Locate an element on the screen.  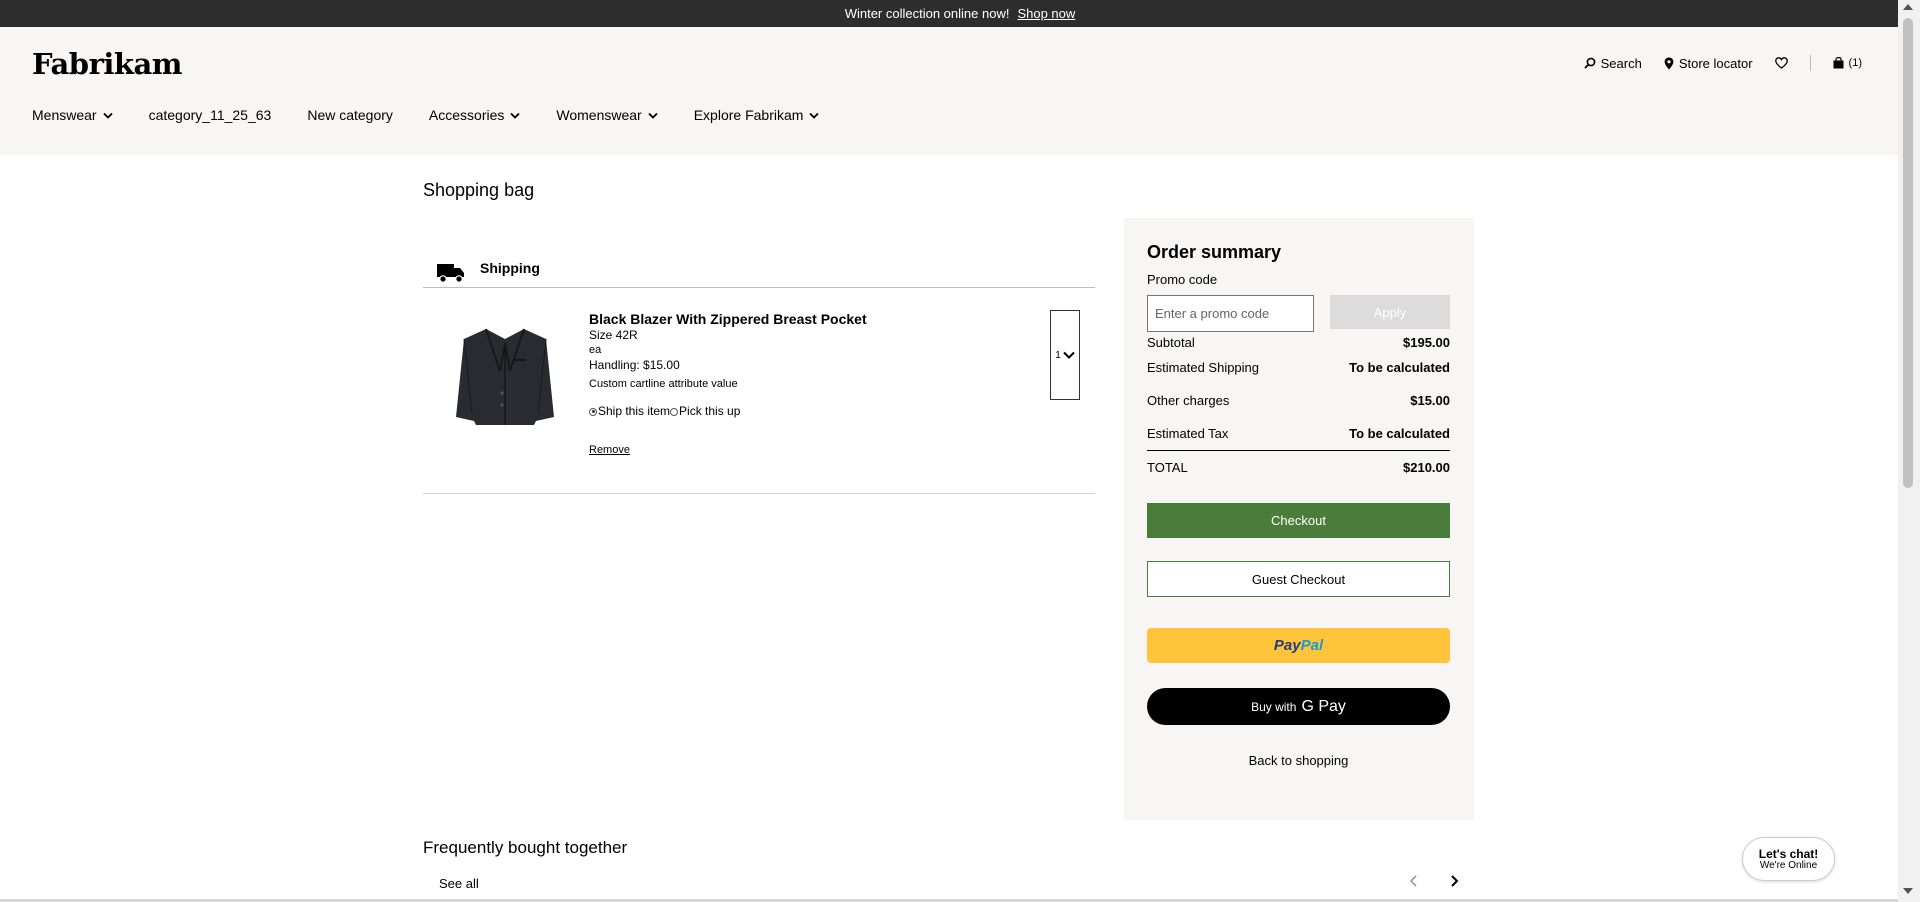
nav-menswear: Menswear is located at coordinates (72, 115).